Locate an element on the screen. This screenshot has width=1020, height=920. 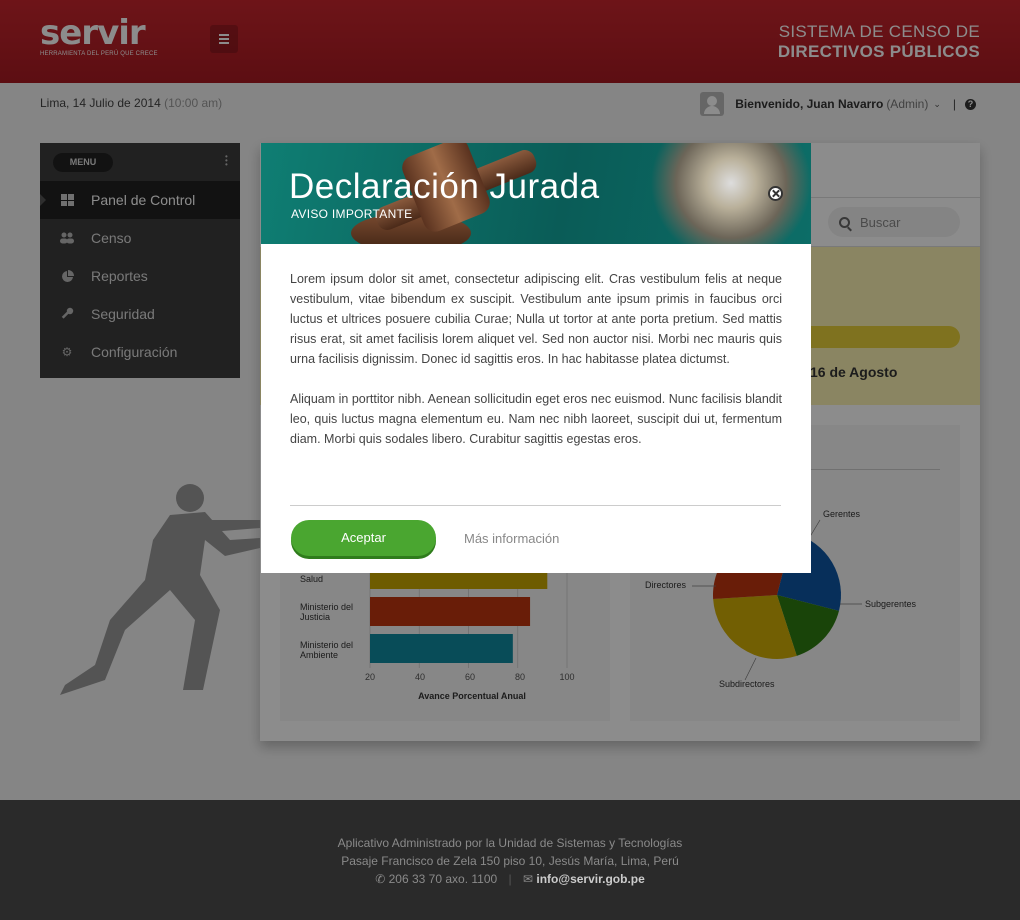
footer-phone: 206 33 70 axo. 1100 is located at coordinates (443, 879).